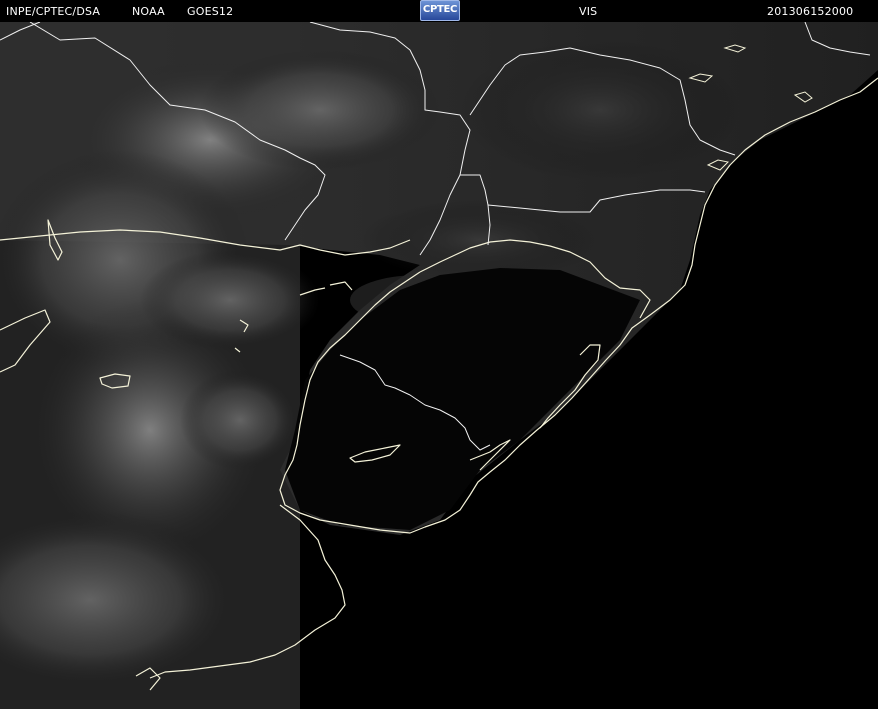 Image resolution: width=878 pixels, height=709 pixels. Describe the element at coordinates (320, 110) in the screenshot. I see `cloud-cluster-northeast` at that location.